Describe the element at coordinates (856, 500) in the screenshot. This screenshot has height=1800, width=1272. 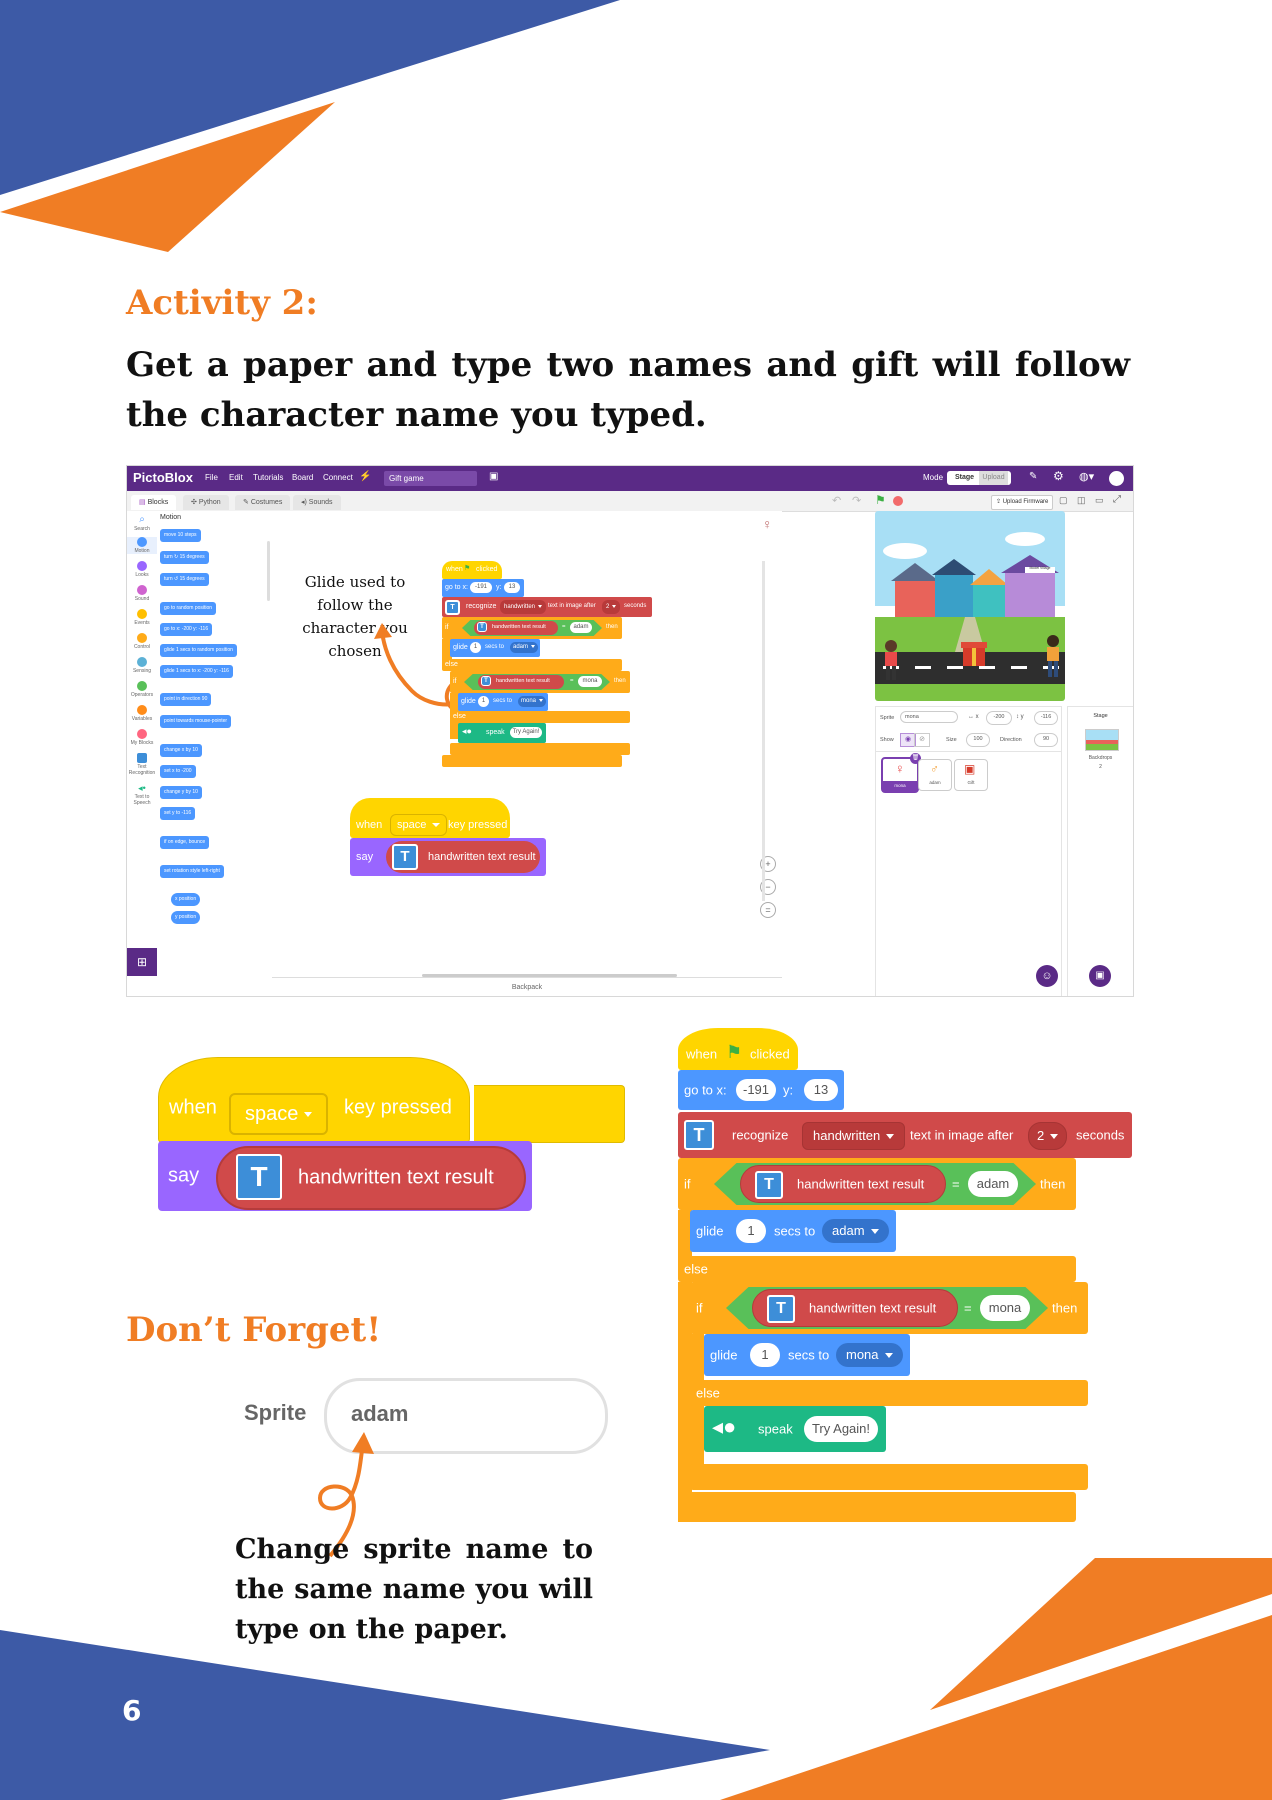
I see `redo-icon: ↷` at that location.